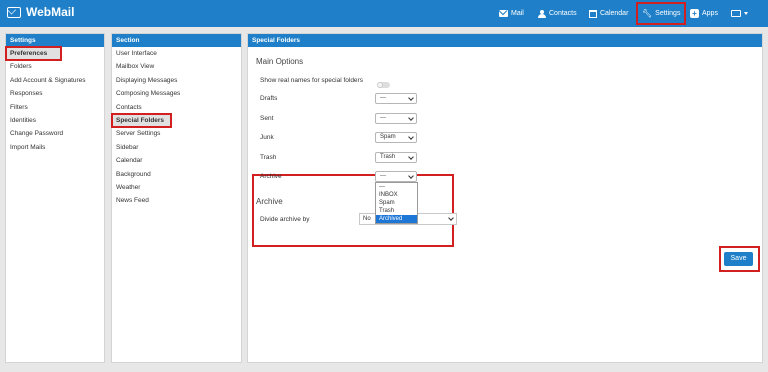  I want to click on junk-select: Spam, so click(396, 137).